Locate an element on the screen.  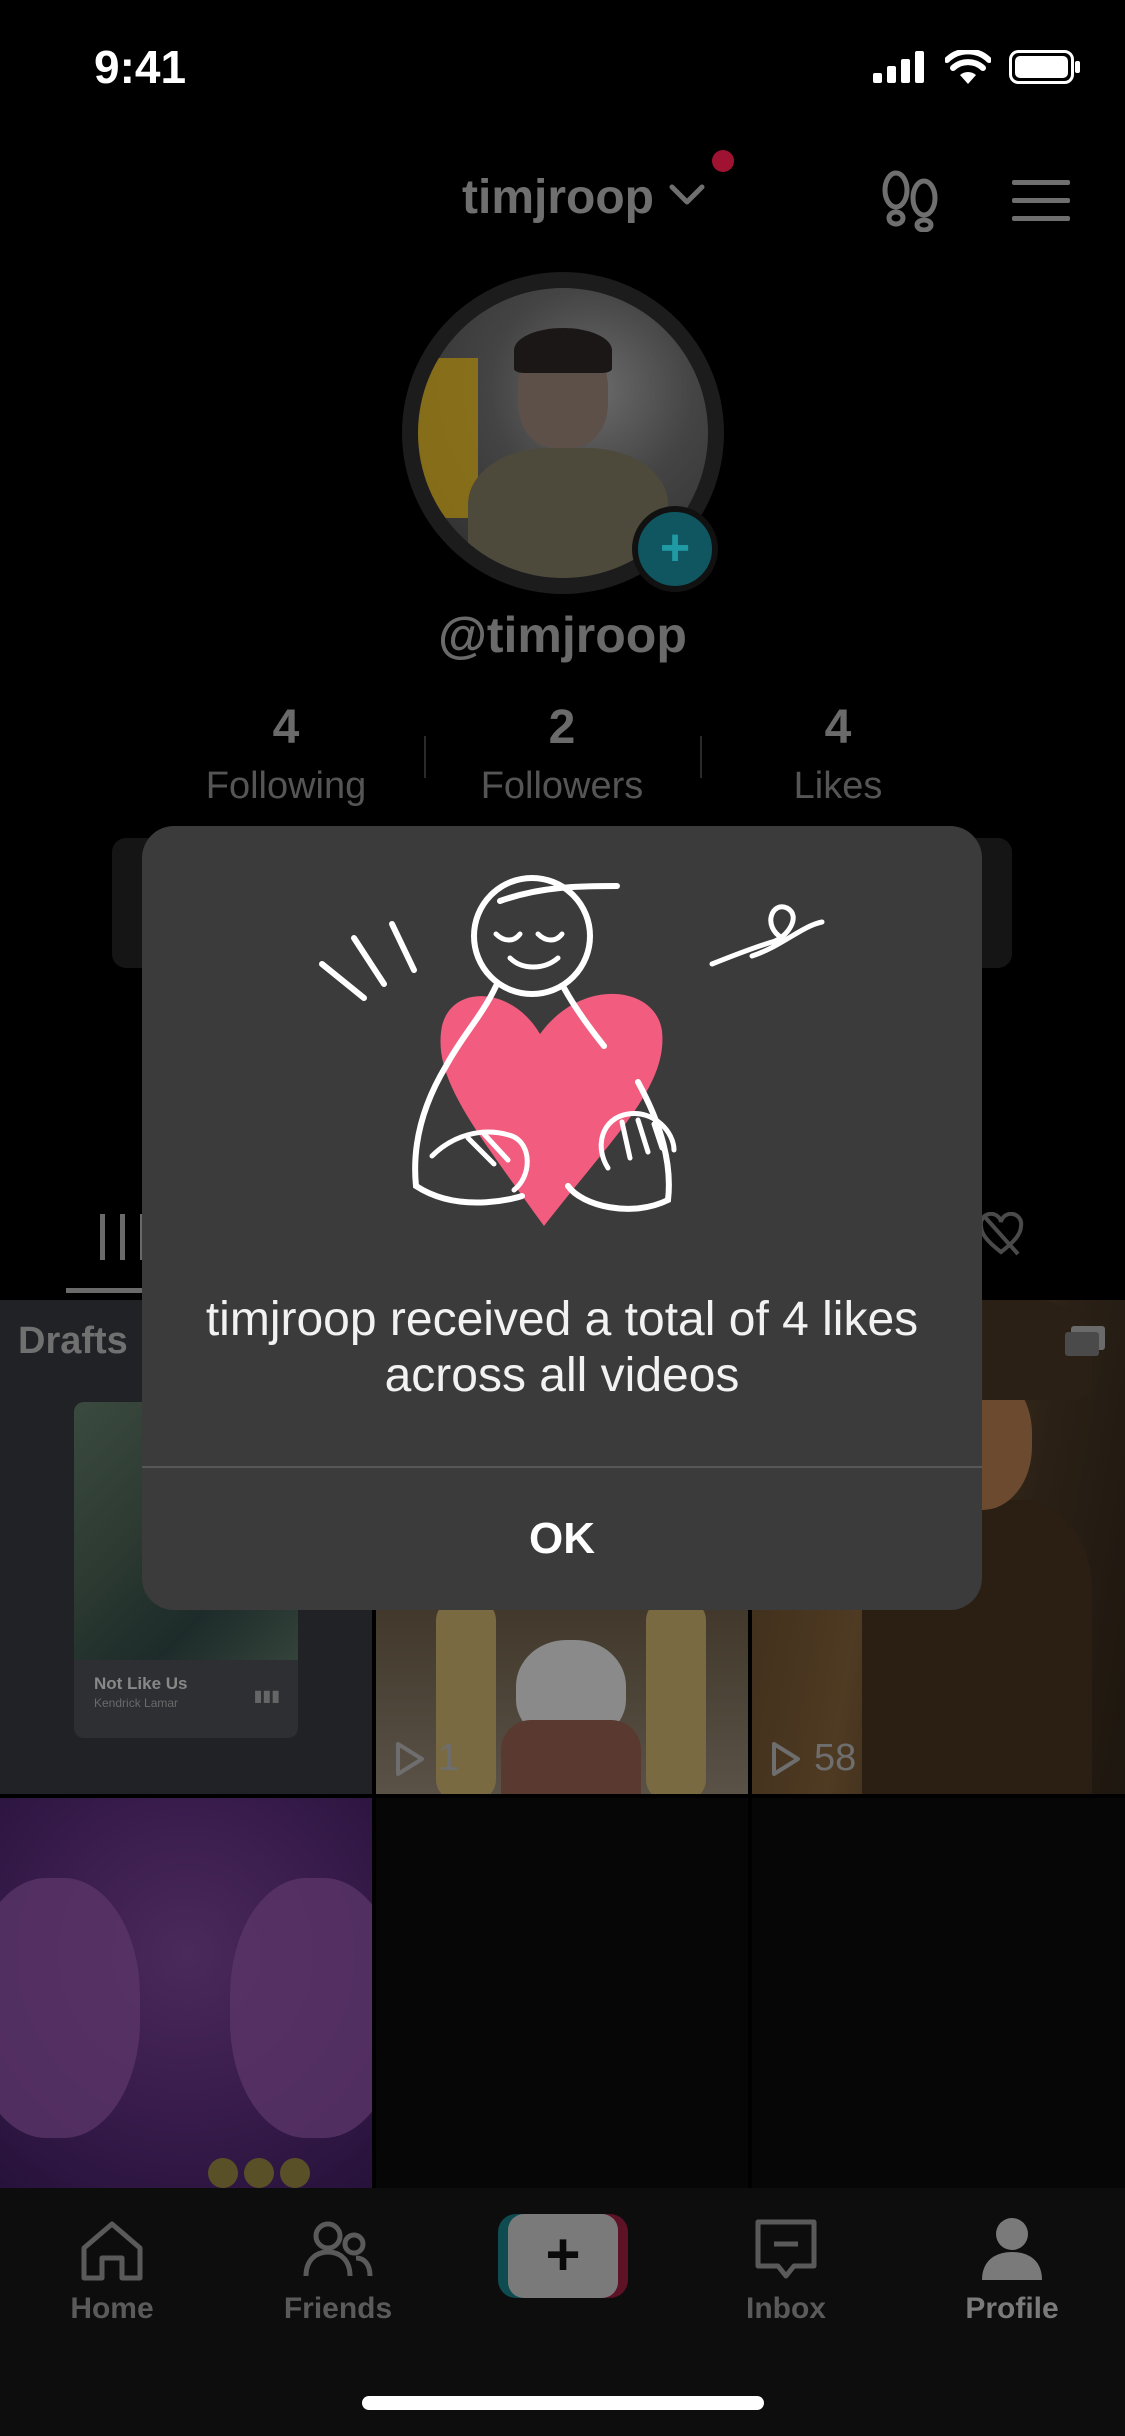
video-tile is located at coordinates (186, 1993).